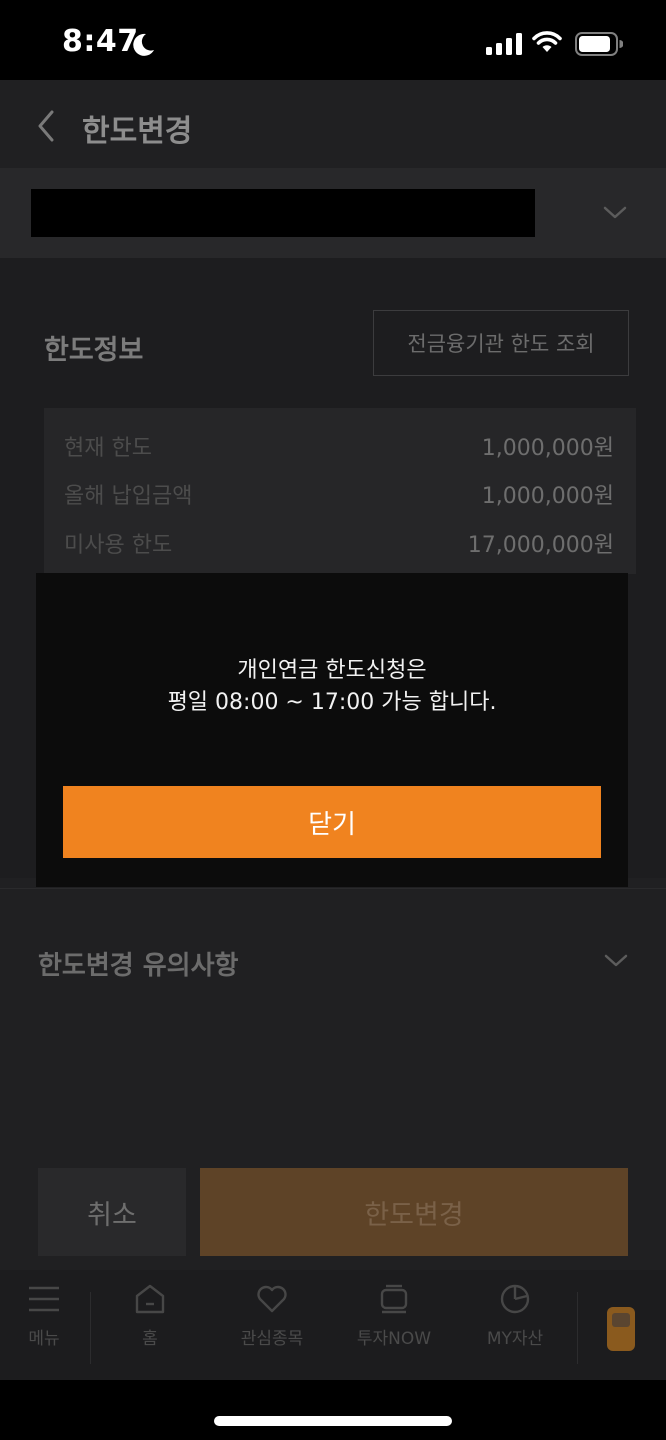  What do you see at coordinates (599, 44) in the screenshot?
I see `battery-icon` at bounding box center [599, 44].